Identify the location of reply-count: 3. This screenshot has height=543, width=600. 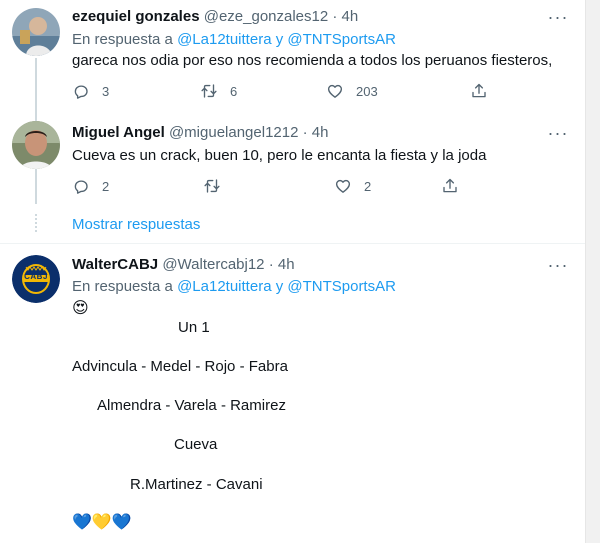
(106, 91).